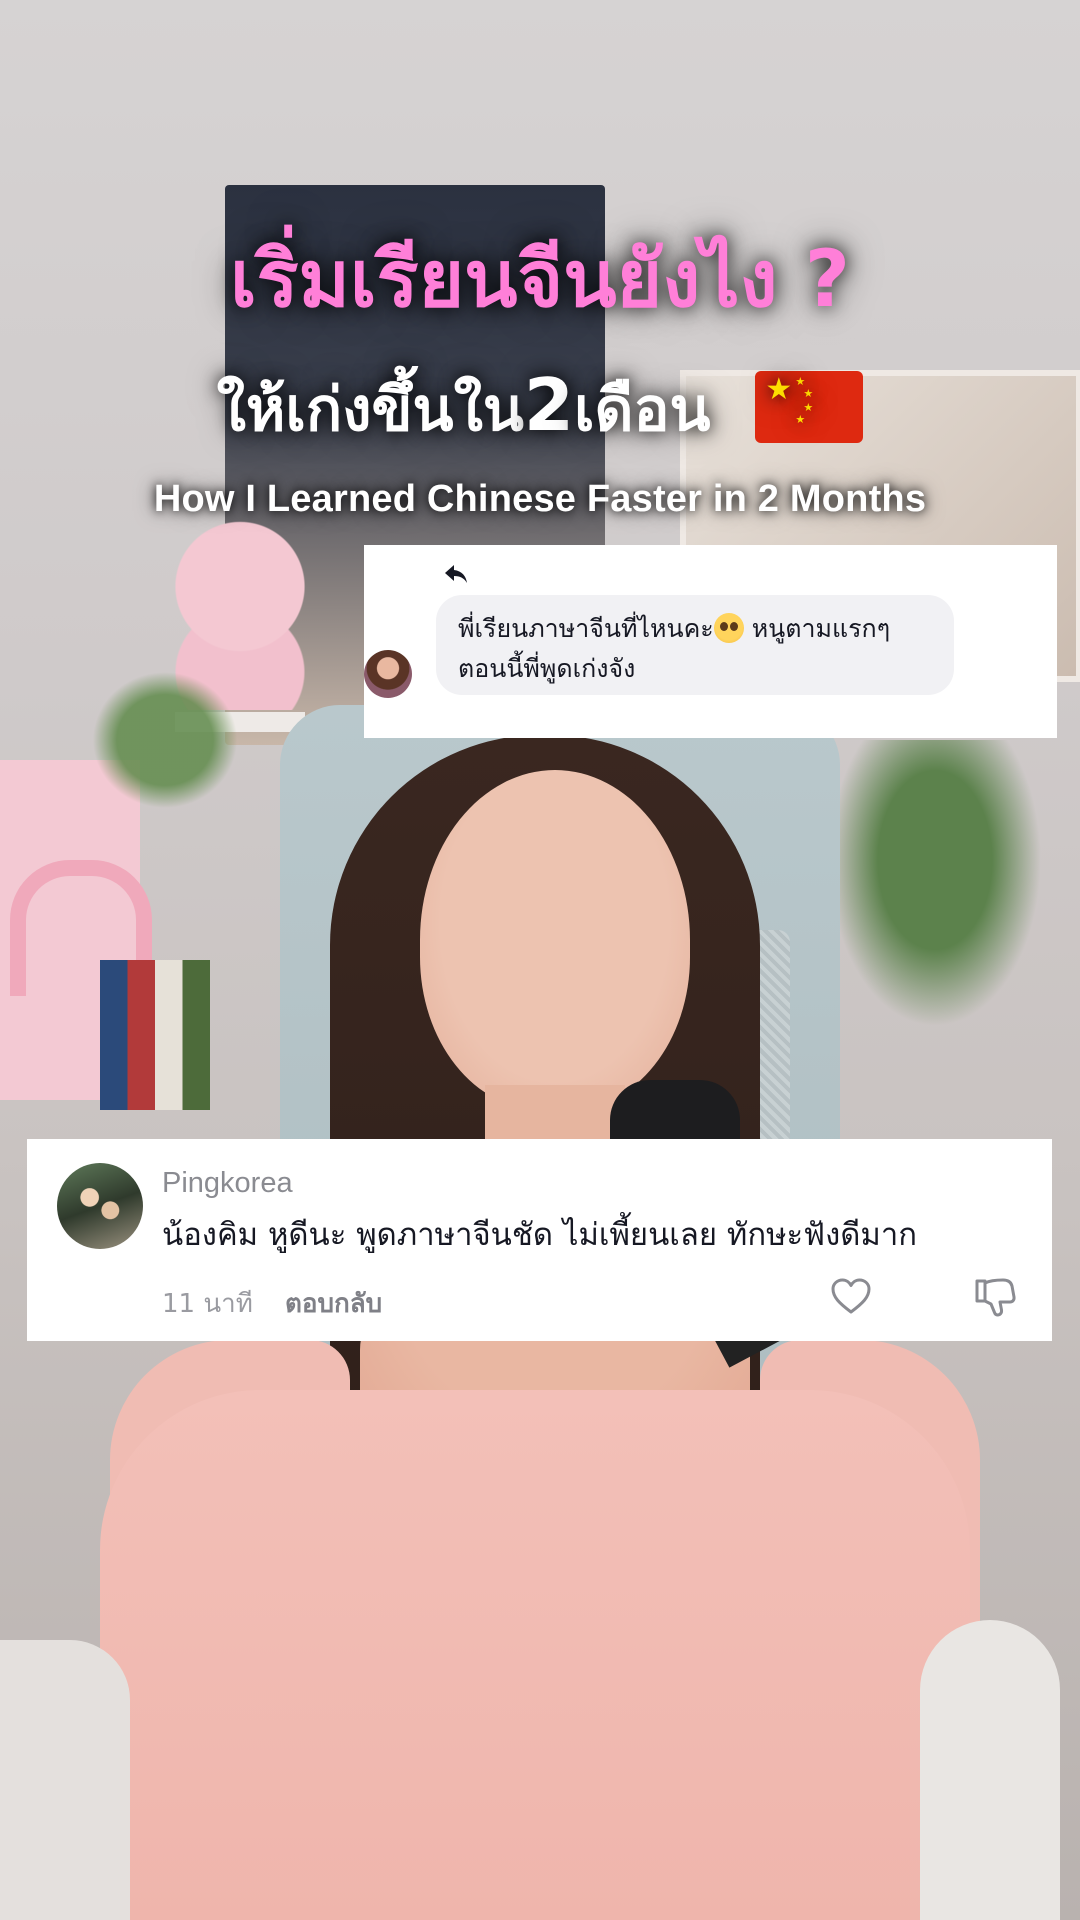 This screenshot has width=1080, height=1920. Describe the element at coordinates (165, 740) in the screenshot. I see `fern-plant-left` at that location.